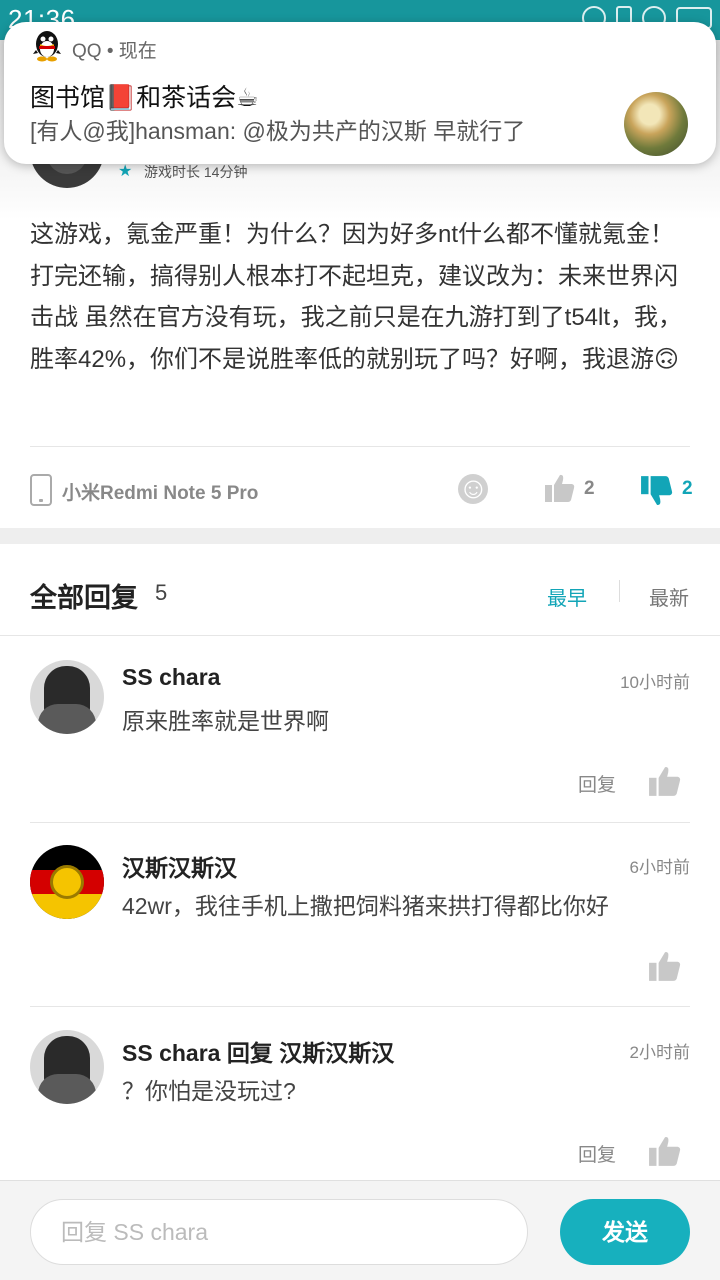 The width and height of the screenshot is (720, 1280). Describe the element at coordinates (279, 1232) in the screenshot. I see `reply-input` at that location.